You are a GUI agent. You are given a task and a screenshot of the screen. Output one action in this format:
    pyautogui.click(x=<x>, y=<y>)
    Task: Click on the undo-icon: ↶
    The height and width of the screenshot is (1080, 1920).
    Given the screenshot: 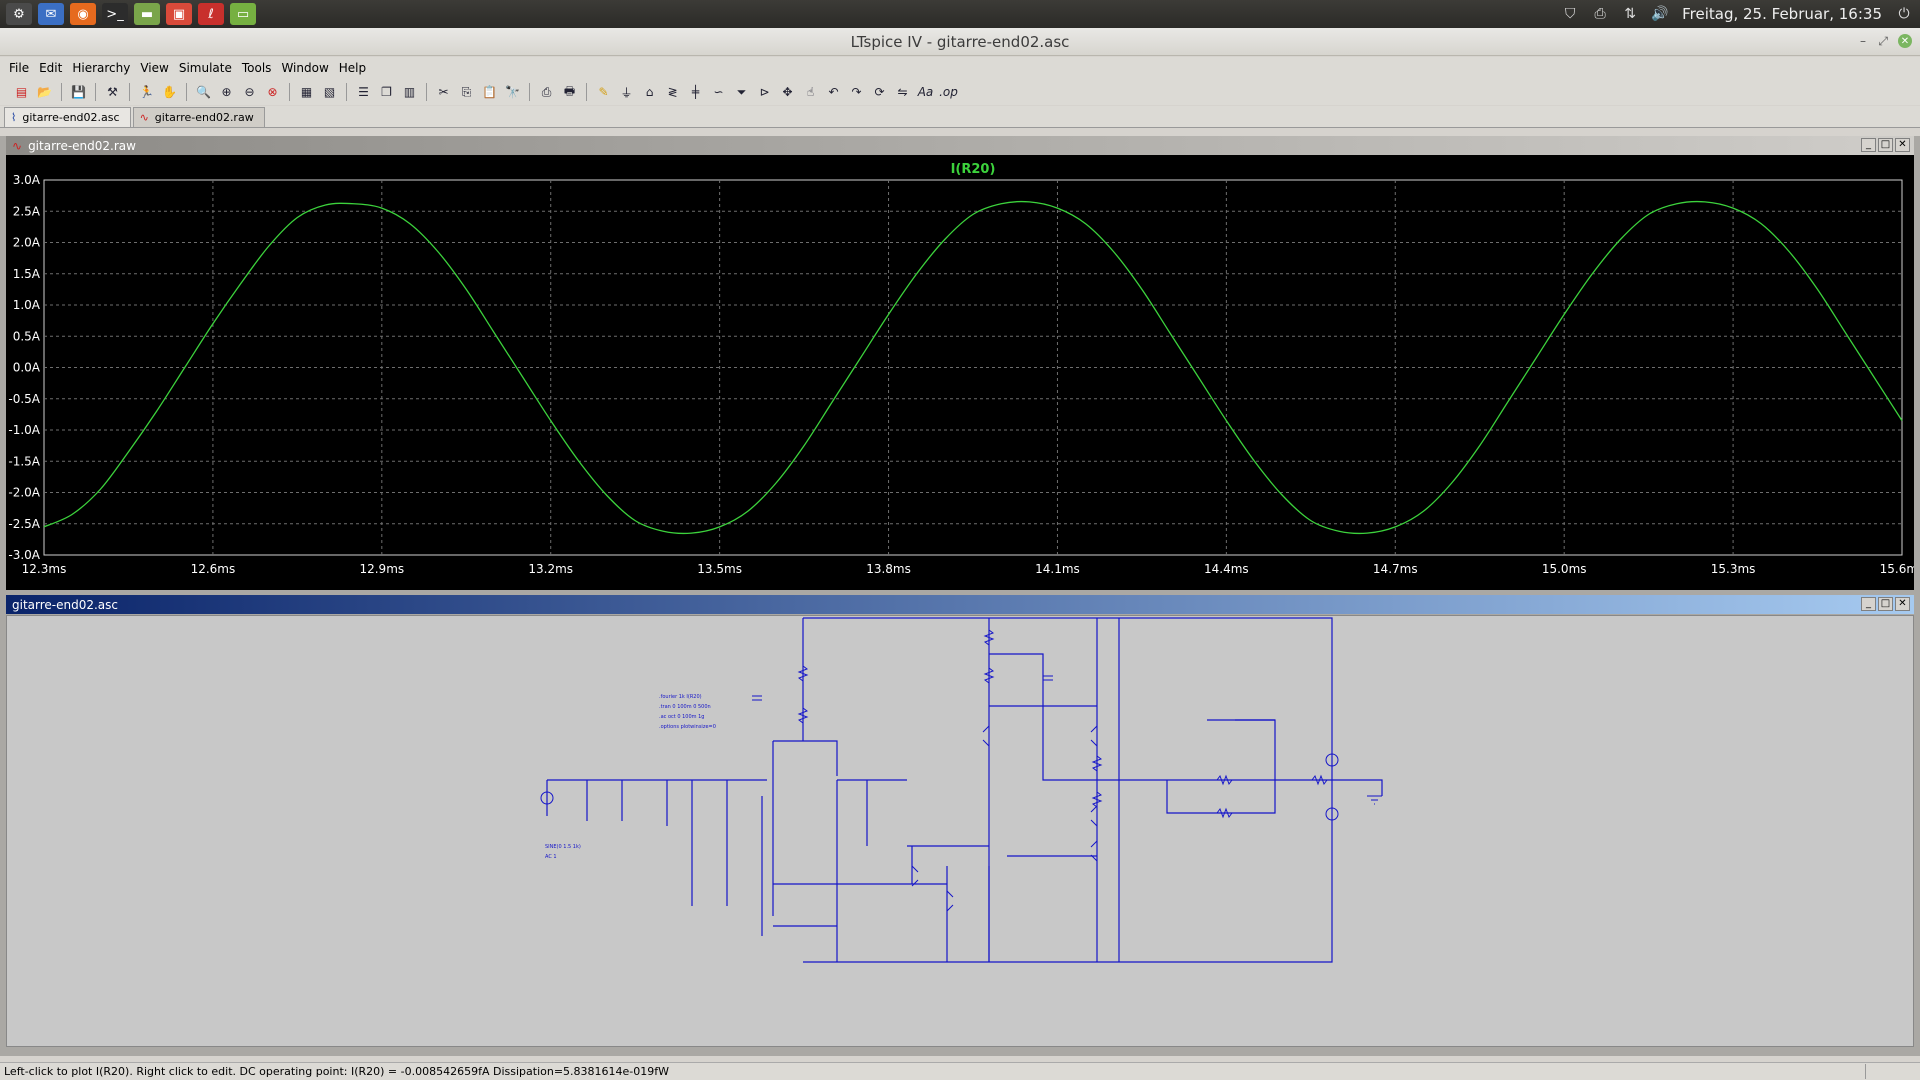 What is the action you would take?
    pyautogui.click(x=833, y=92)
    